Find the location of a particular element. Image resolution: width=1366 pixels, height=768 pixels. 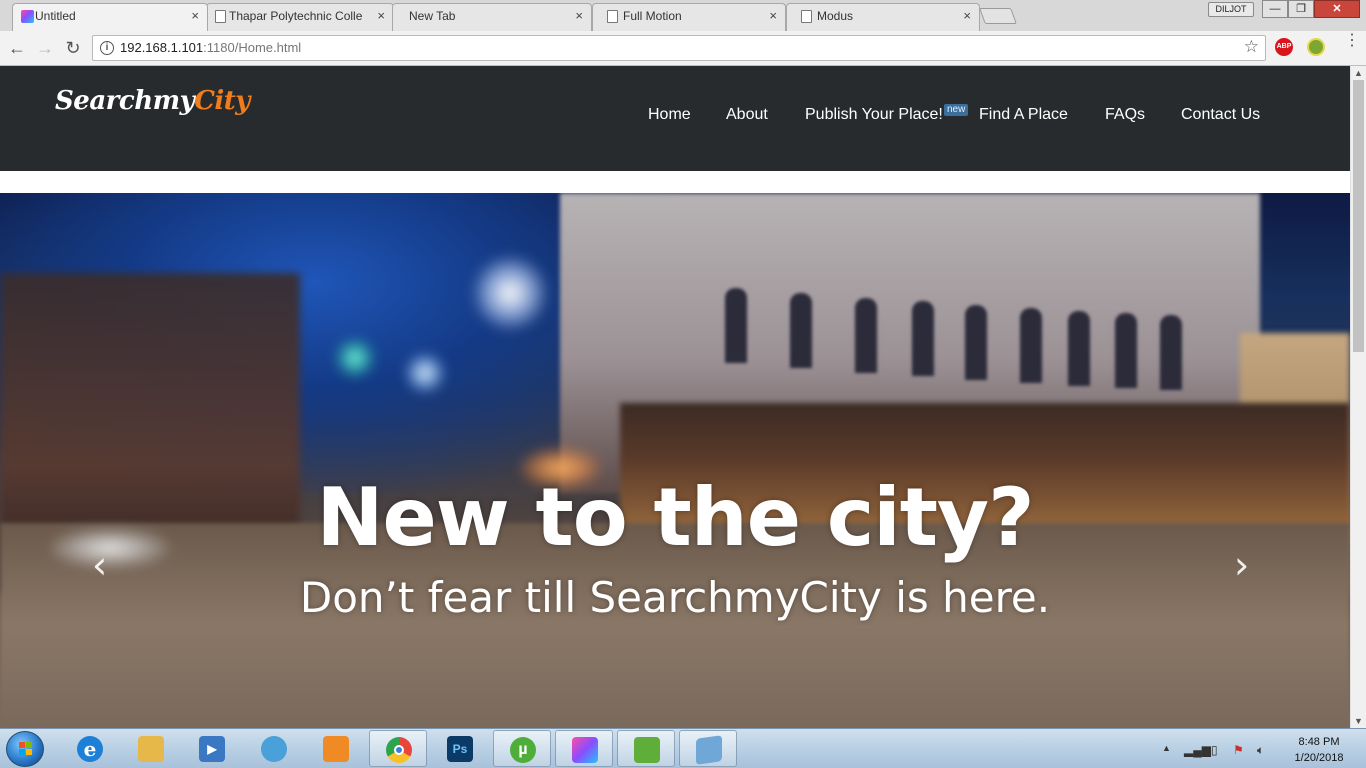

maximize-button: ❐ is located at coordinates (1301, 9).